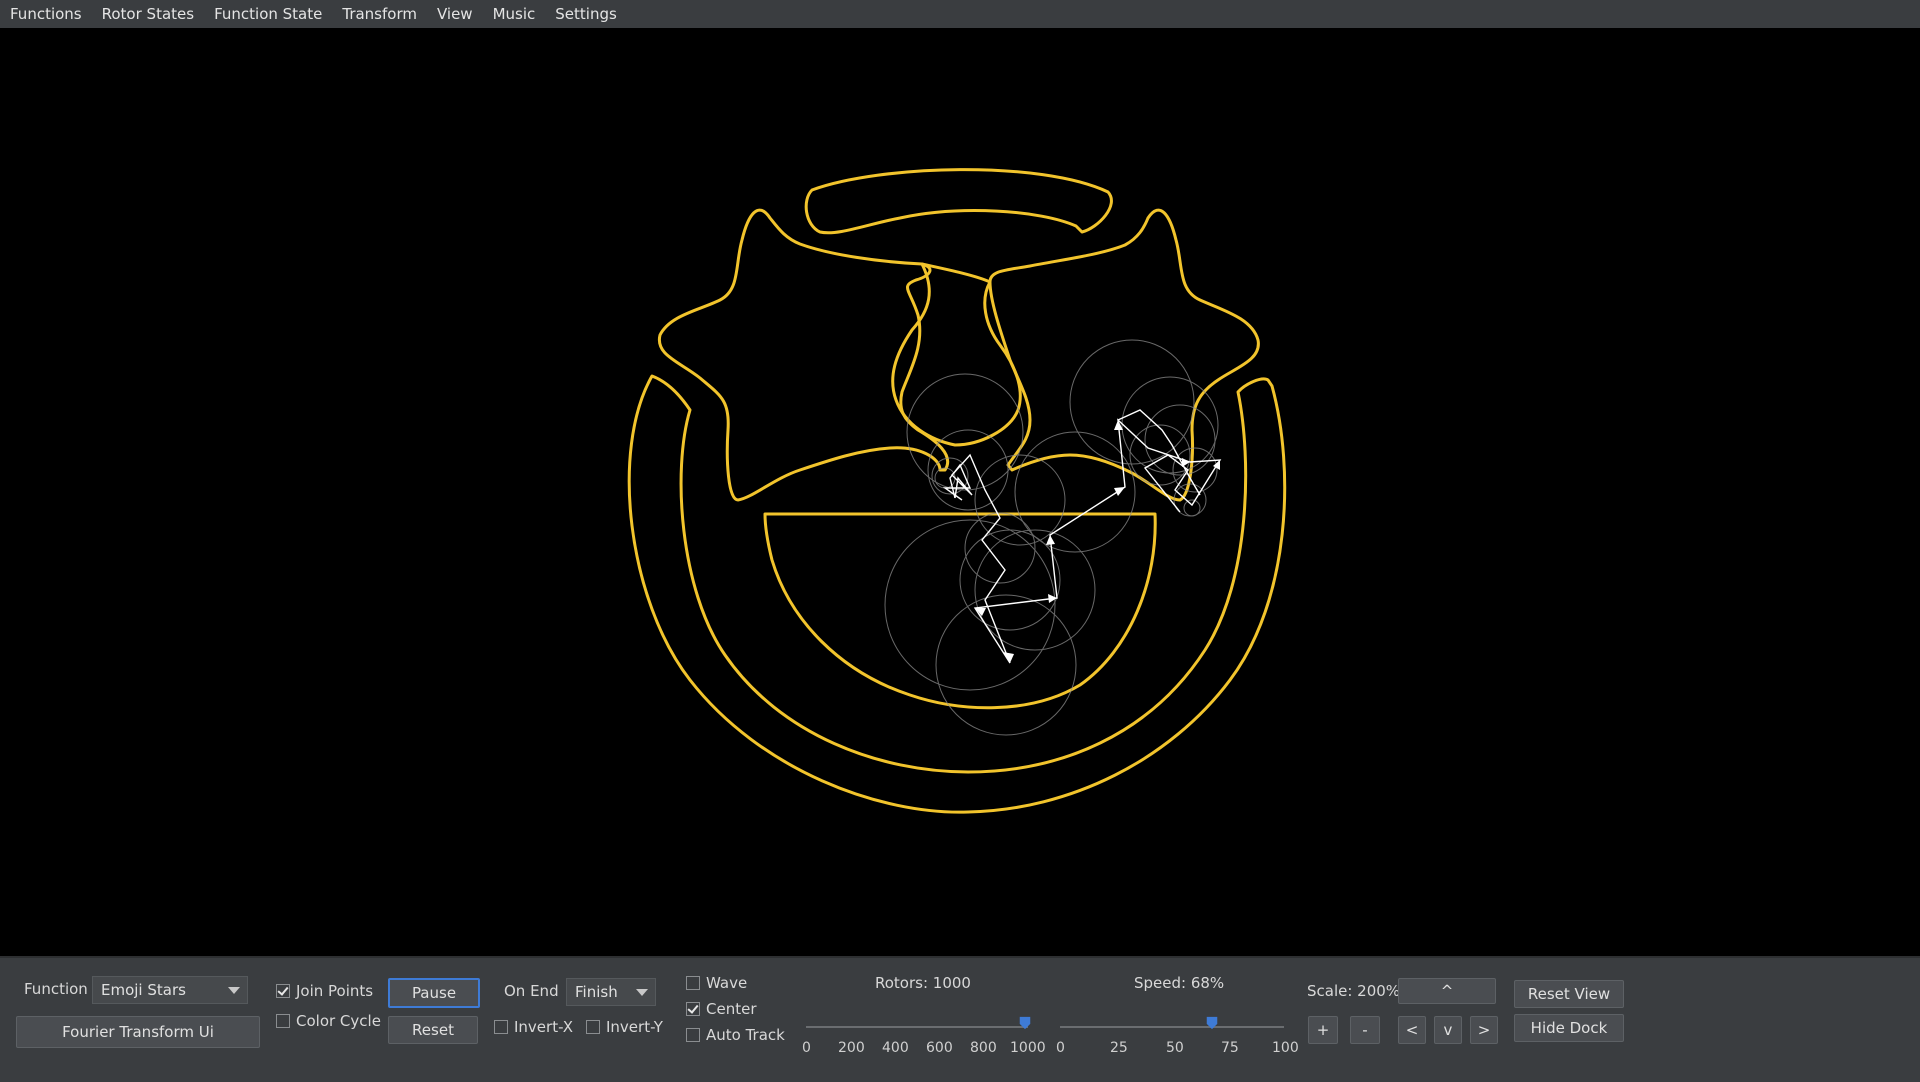 The height and width of the screenshot is (1082, 1920). What do you see at coordinates (1569, 1028) in the screenshot?
I see `hide-dock-button: Hide Dock` at bounding box center [1569, 1028].